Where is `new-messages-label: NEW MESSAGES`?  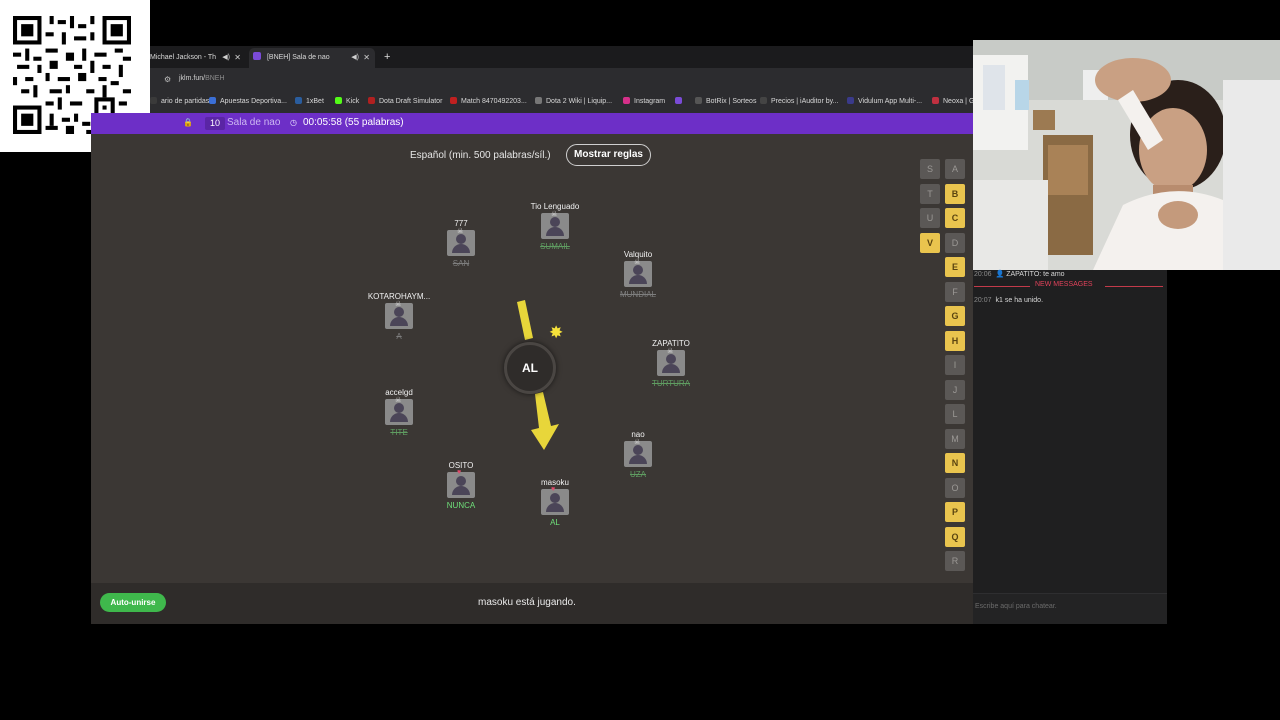
new-messages-label: NEW MESSAGES is located at coordinates (1064, 284).